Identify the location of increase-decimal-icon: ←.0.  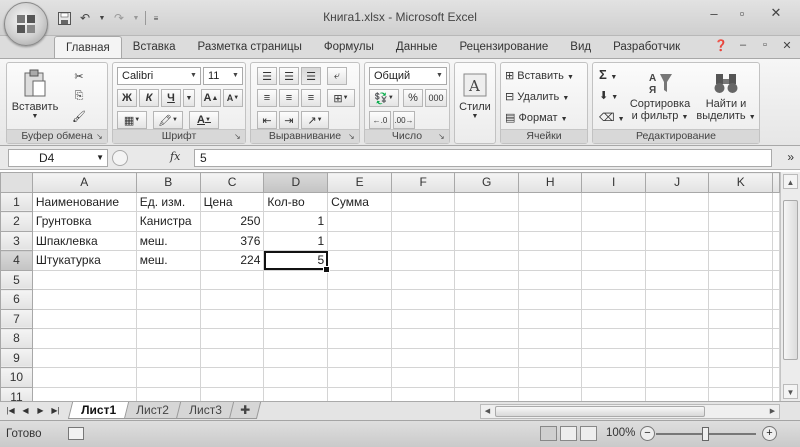
(380, 120).